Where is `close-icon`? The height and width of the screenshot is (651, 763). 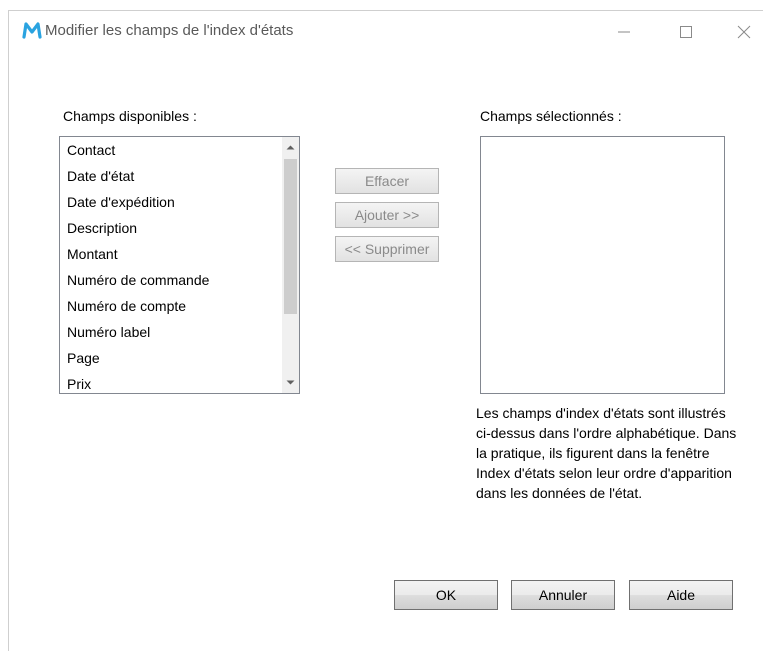 close-icon is located at coordinates (744, 32).